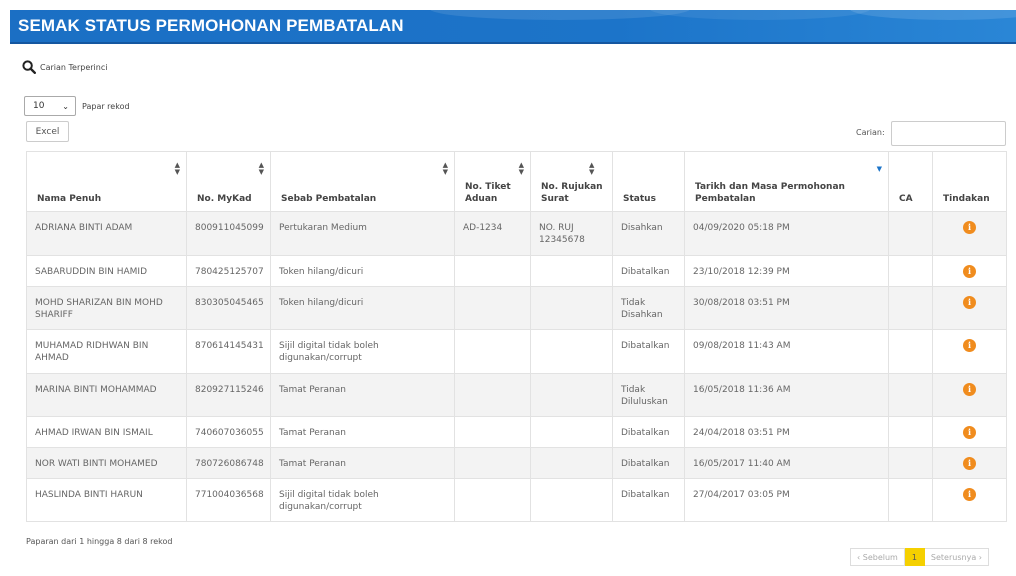 The width and height of the screenshot is (1016, 576). I want to click on cell-mykad: 820927115246, so click(228, 395).